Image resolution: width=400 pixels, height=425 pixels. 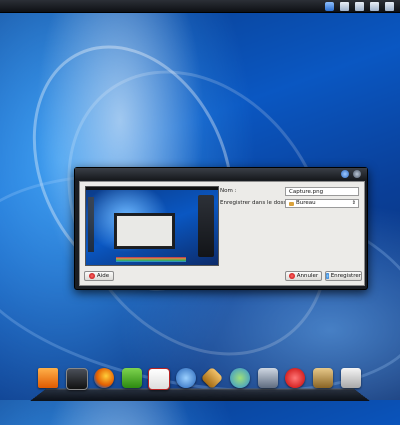 What do you see at coordinates (327, 276) in the screenshot?
I see `save-icon` at bounding box center [327, 276].